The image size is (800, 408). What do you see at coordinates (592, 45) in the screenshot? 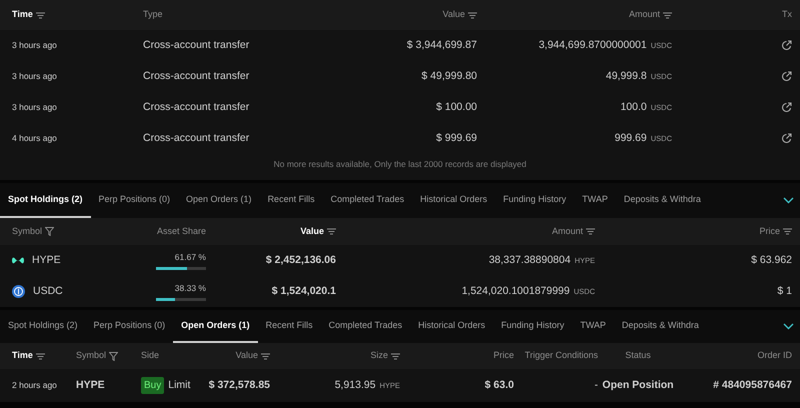
I see `amount-text: 3,944,699.8700000001` at bounding box center [592, 45].